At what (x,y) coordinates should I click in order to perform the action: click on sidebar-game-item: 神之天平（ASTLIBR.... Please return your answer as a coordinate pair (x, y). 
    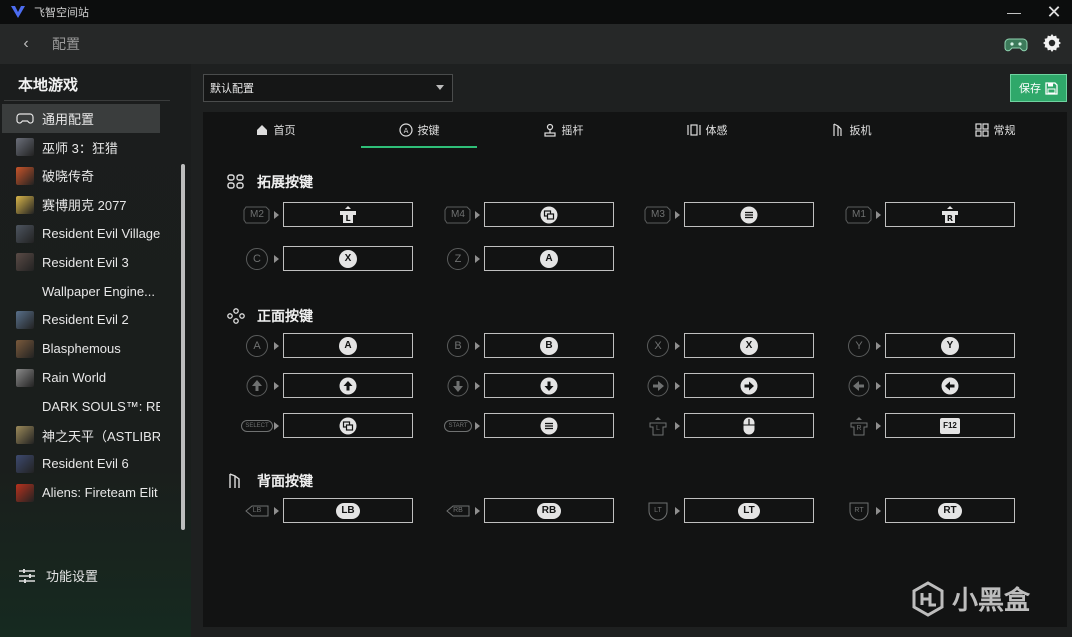
    Looking at the image, I should click on (81, 435).